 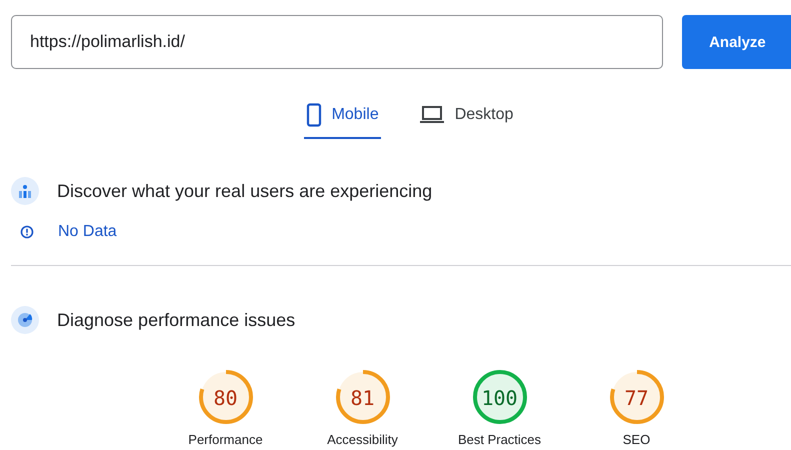 What do you see at coordinates (431, 115) in the screenshot?
I see `laptop-icon` at bounding box center [431, 115].